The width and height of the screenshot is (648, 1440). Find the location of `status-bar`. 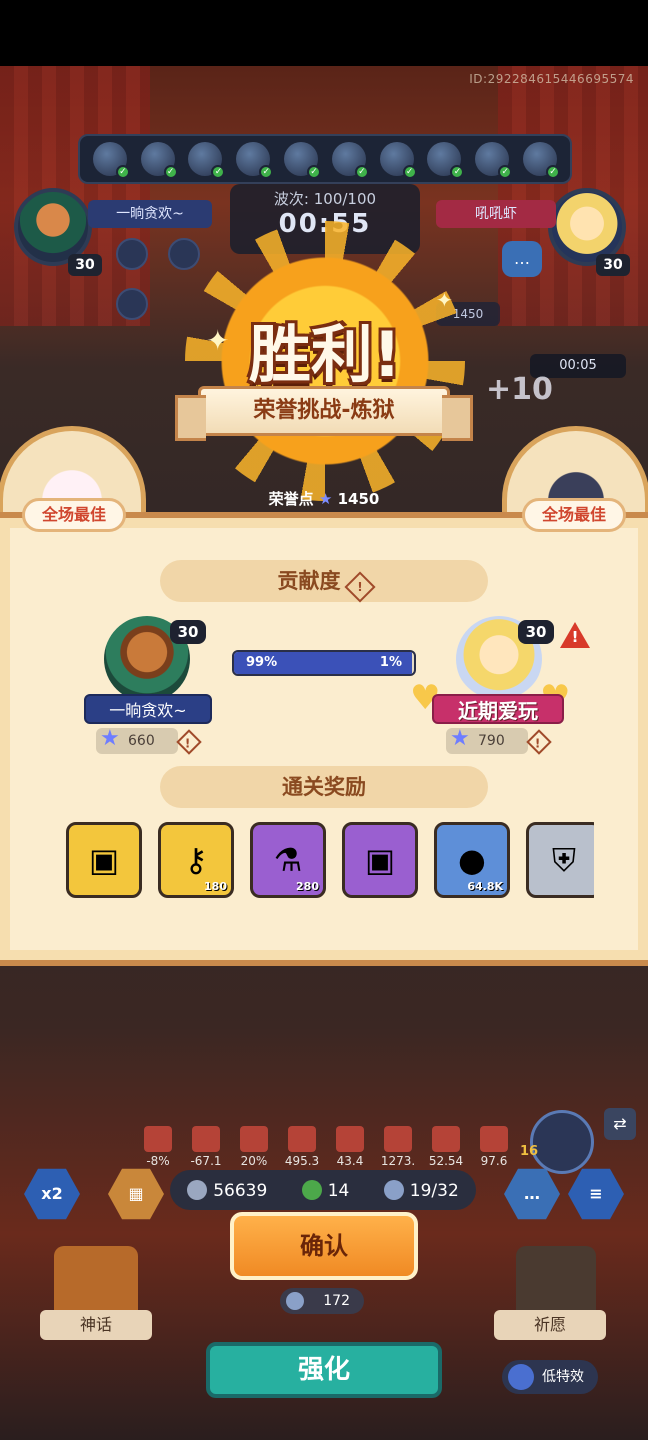

status-bar is located at coordinates (324, 33).